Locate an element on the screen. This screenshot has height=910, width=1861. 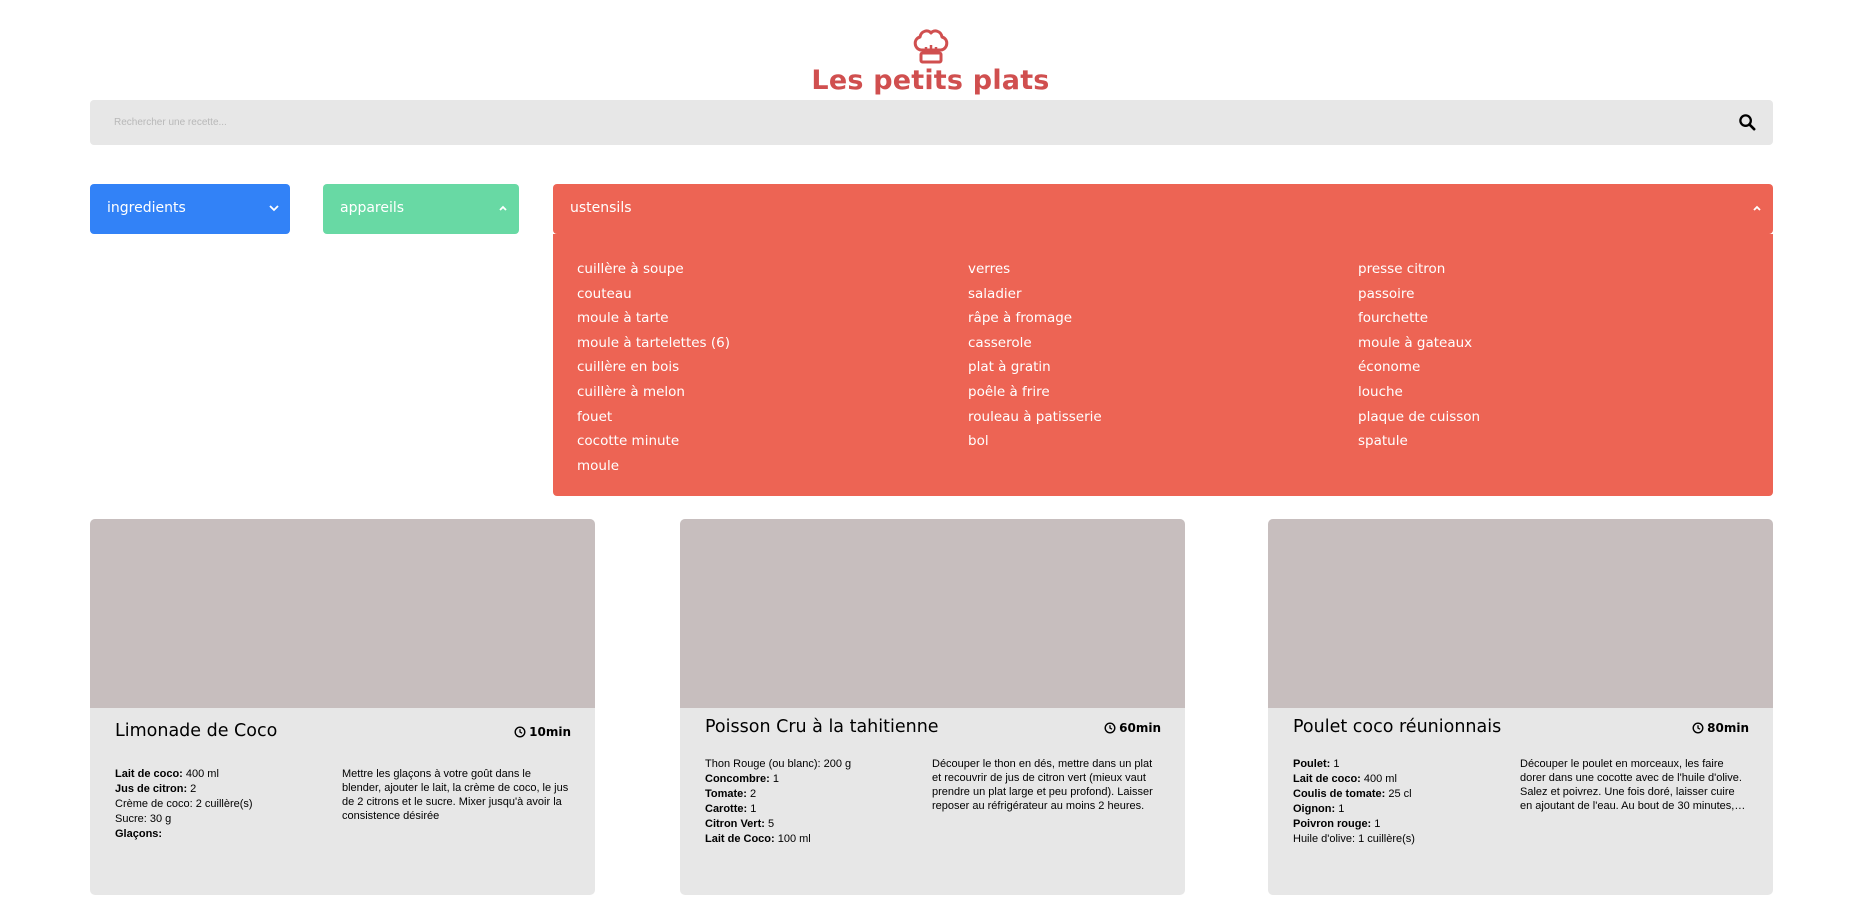
recipe-time-value: 80min is located at coordinates (1728, 728).